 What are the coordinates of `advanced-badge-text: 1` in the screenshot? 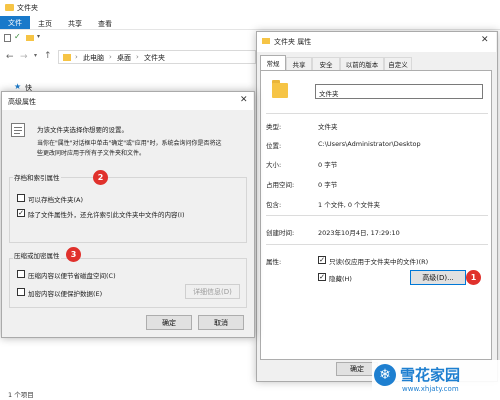 It's located at (473, 277).